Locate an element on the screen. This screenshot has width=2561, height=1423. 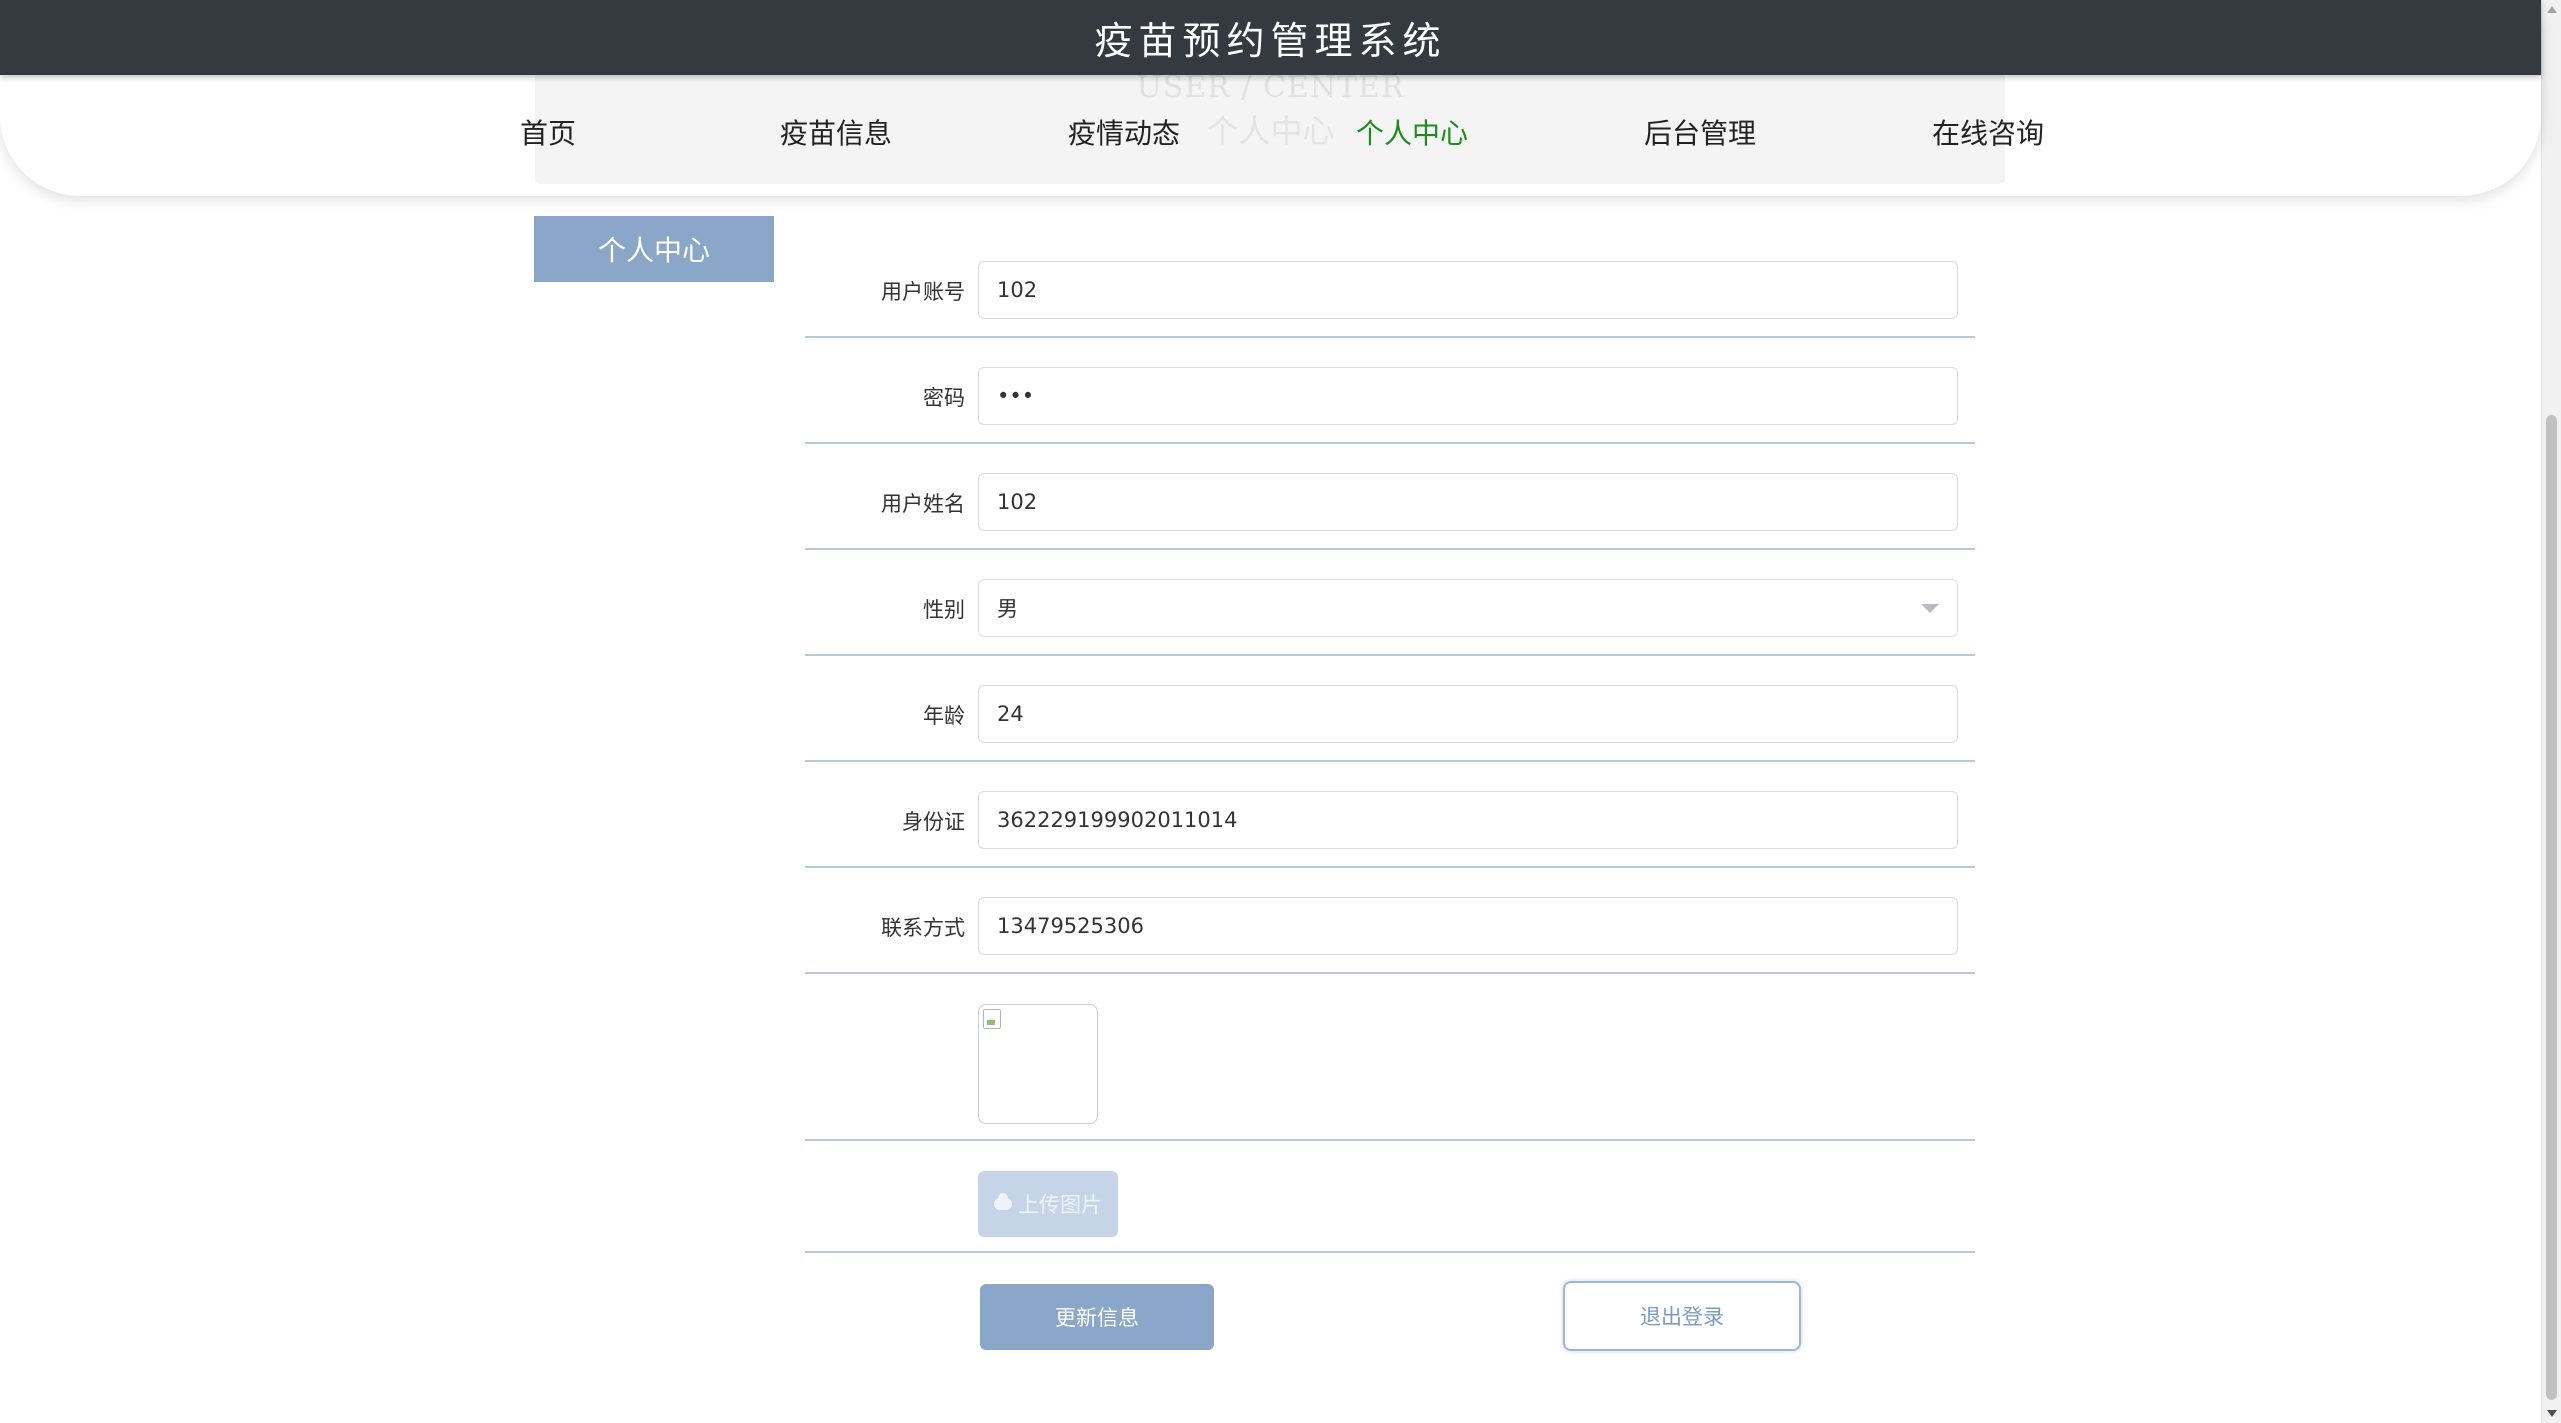
name-input: 102 is located at coordinates (1468, 502).